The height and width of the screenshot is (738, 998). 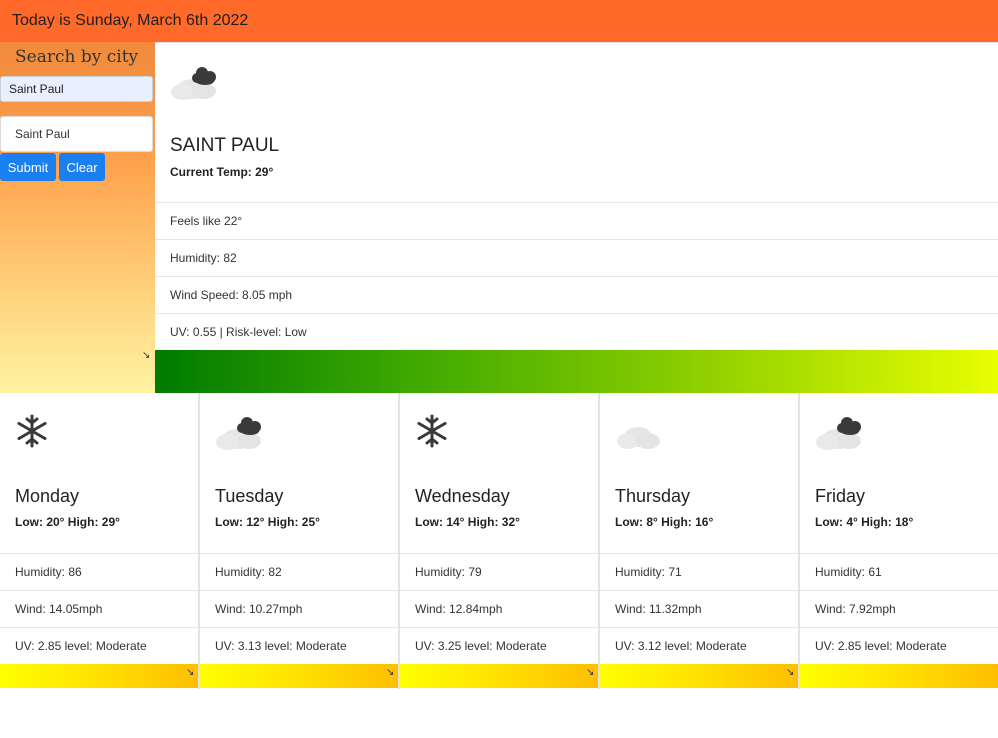 I want to click on forecast-uv: UV: 3.12 level: Moderate, so click(x=699, y=645).